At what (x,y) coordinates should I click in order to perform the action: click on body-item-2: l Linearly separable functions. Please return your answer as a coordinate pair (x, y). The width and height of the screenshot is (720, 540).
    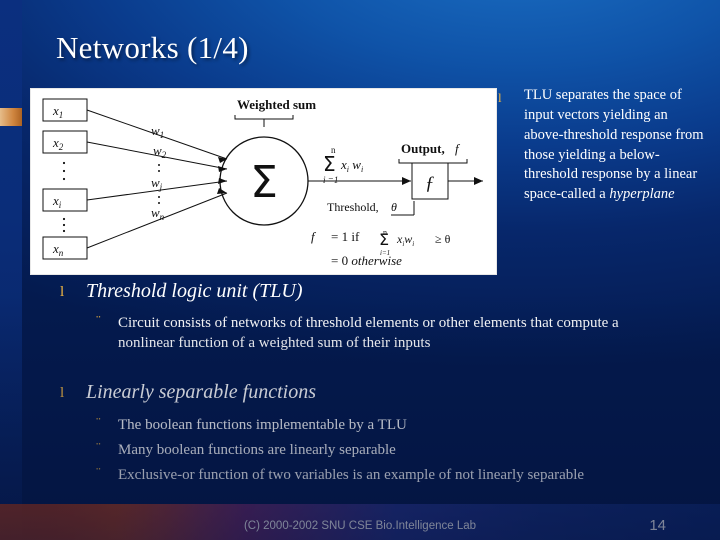
    Looking at the image, I should click on (270, 392).